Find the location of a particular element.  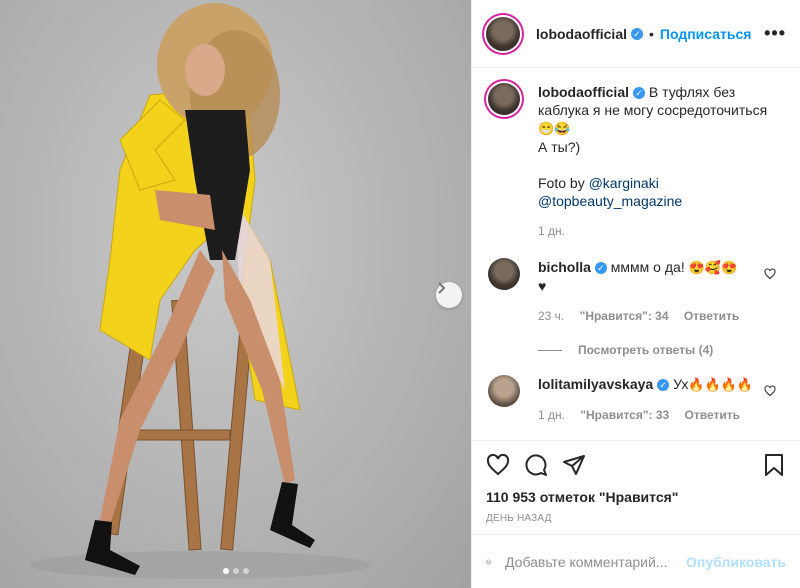

comment-time: 23 ч. is located at coordinates (551, 316).